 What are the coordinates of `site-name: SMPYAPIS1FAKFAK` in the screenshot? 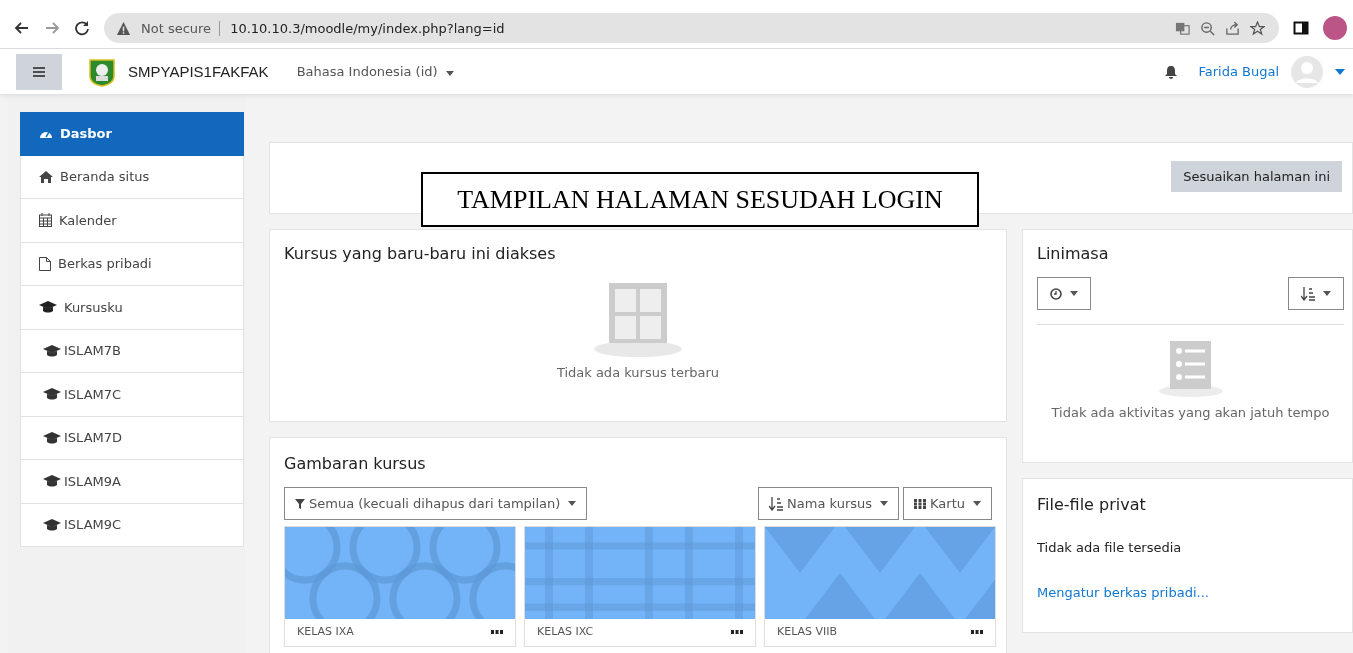 It's located at (198, 71).